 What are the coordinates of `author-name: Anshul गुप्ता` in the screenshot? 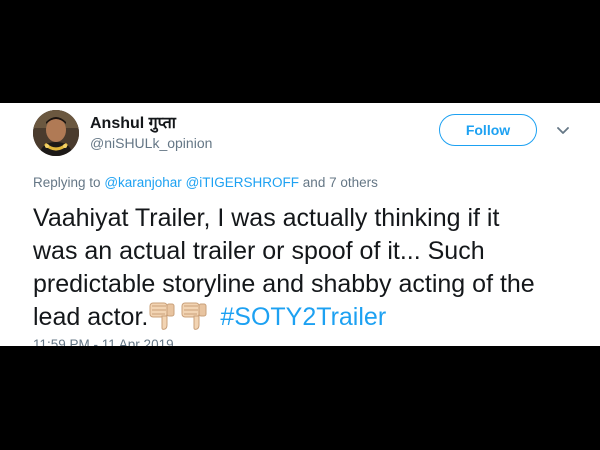 It's located at (133, 122).